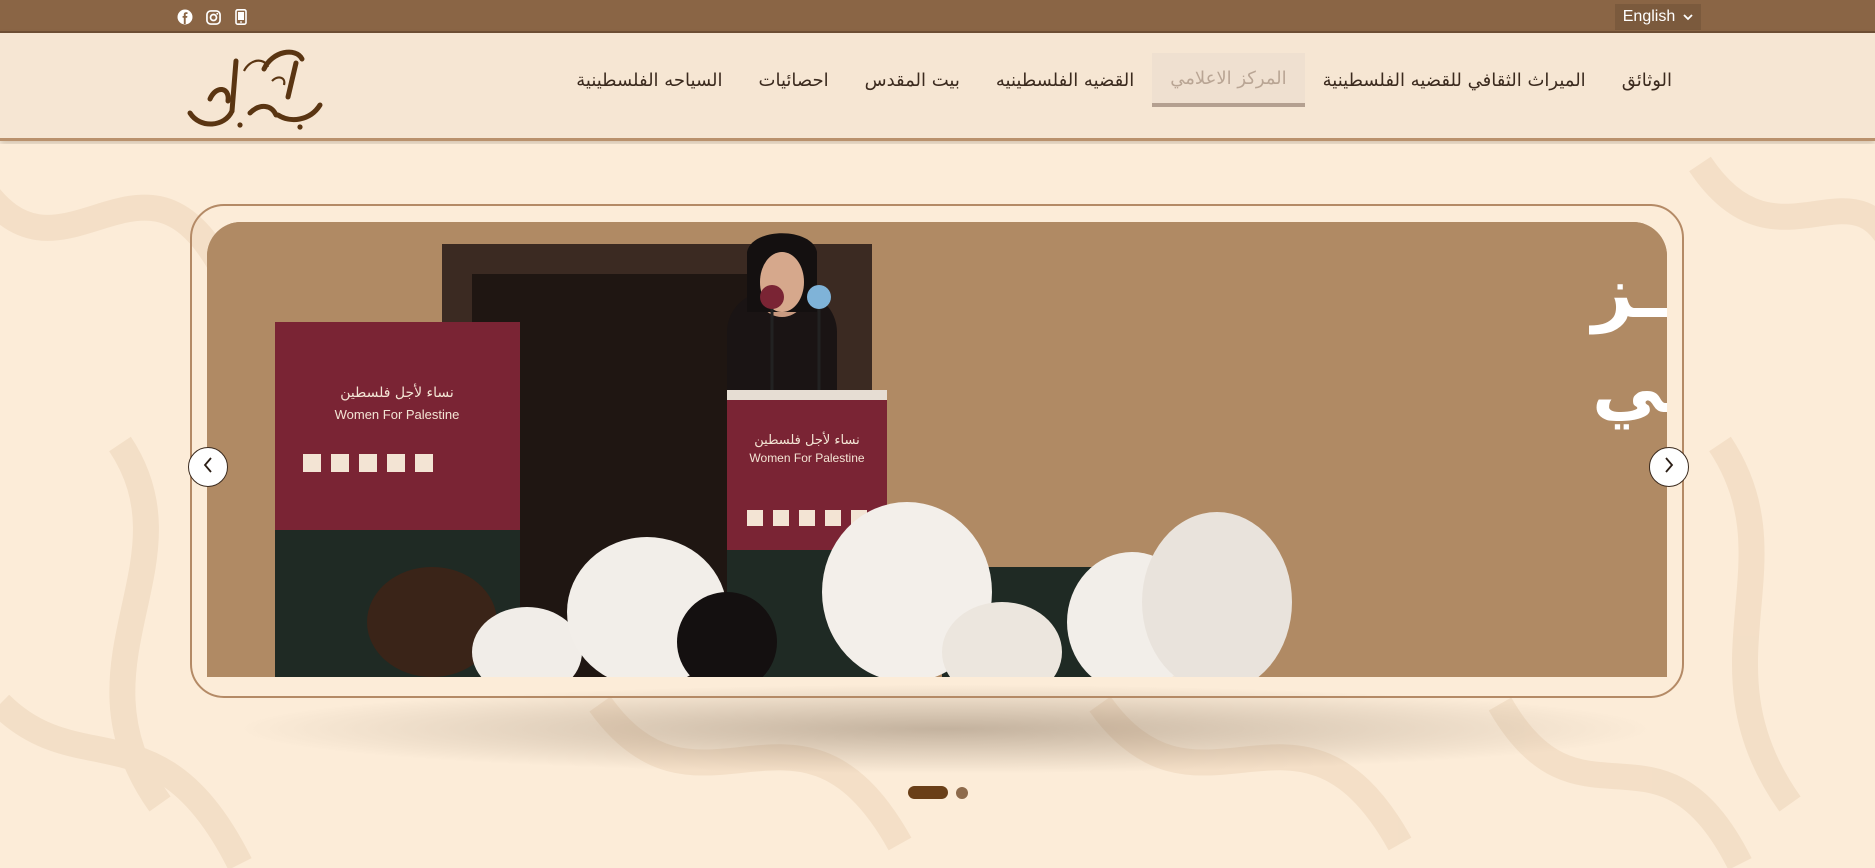 This screenshot has height=868, width=1875. Describe the element at coordinates (1629, 387) in the screenshot. I see `slide-title-line2: الإعلامــــــي` at that location.